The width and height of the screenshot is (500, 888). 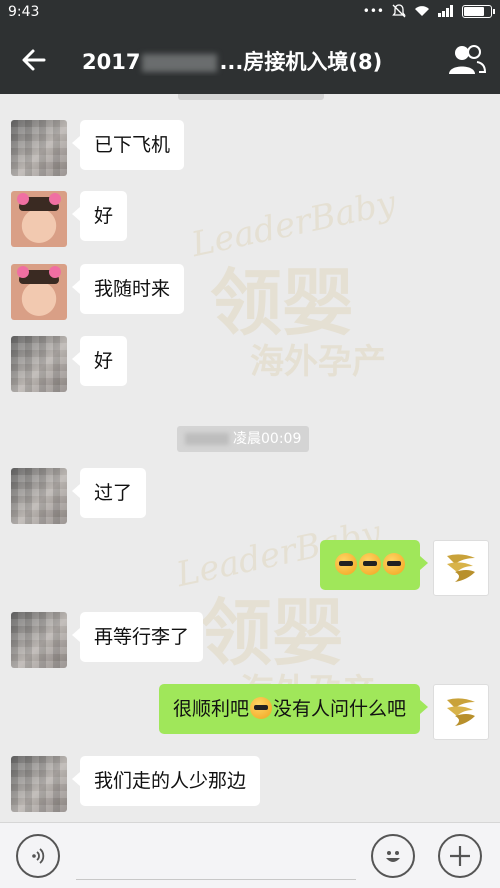 What do you see at coordinates (373, 11) in the screenshot?
I see `more-dots-icon: •••` at bounding box center [373, 11].